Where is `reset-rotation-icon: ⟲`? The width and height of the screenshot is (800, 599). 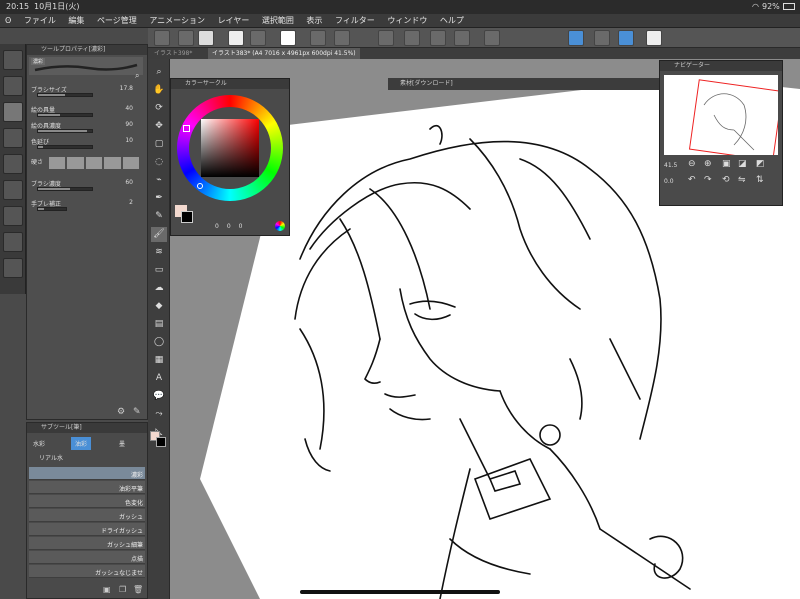
reset-rotation-icon: ⟲ is located at coordinates (726, 180).